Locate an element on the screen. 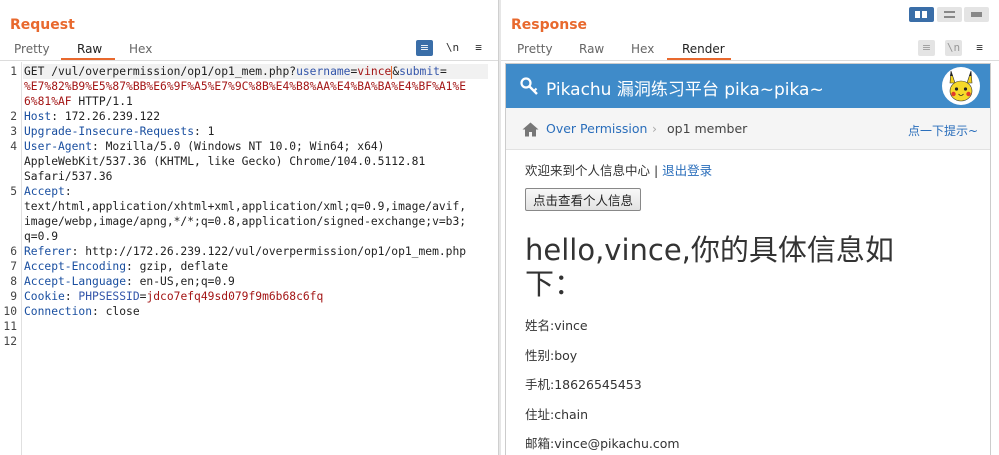 This screenshot has width=999, height=455. code-line: Upgrade-Insecure-Requests: 1 is located at coordinates (119, 131).